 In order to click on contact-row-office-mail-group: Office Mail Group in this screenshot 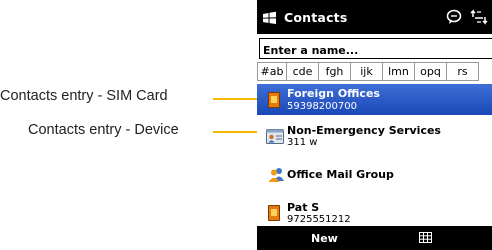, I will do `click(374, 175)`.